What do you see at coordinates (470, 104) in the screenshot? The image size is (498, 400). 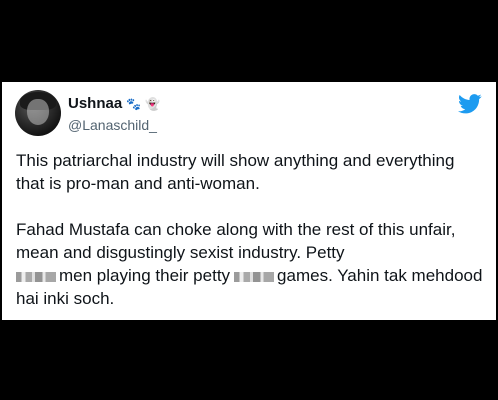 I see `twitter-bird-icon` at bounding box center [470, 104].